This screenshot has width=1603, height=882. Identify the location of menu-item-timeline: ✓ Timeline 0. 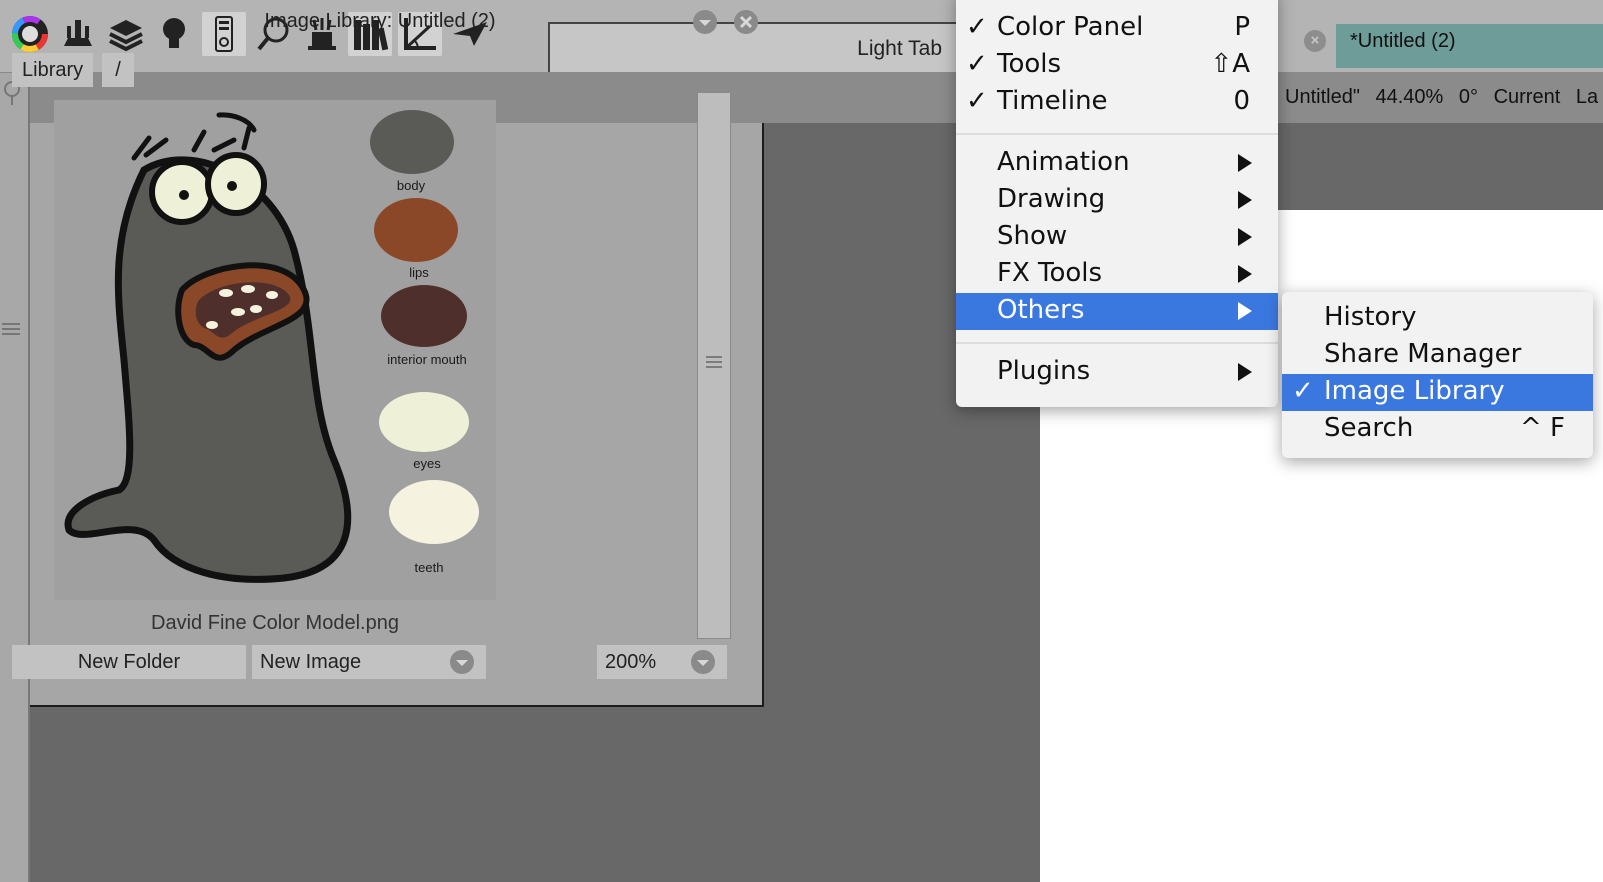
(1117, 102).